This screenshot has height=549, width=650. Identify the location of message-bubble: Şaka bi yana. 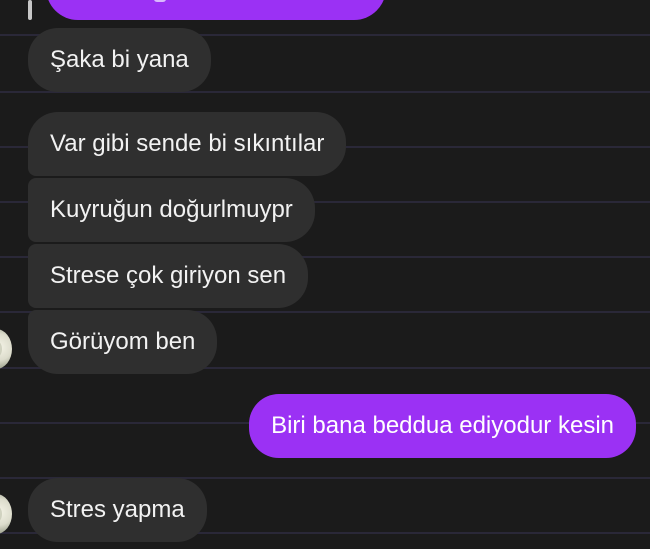
(119, 60).